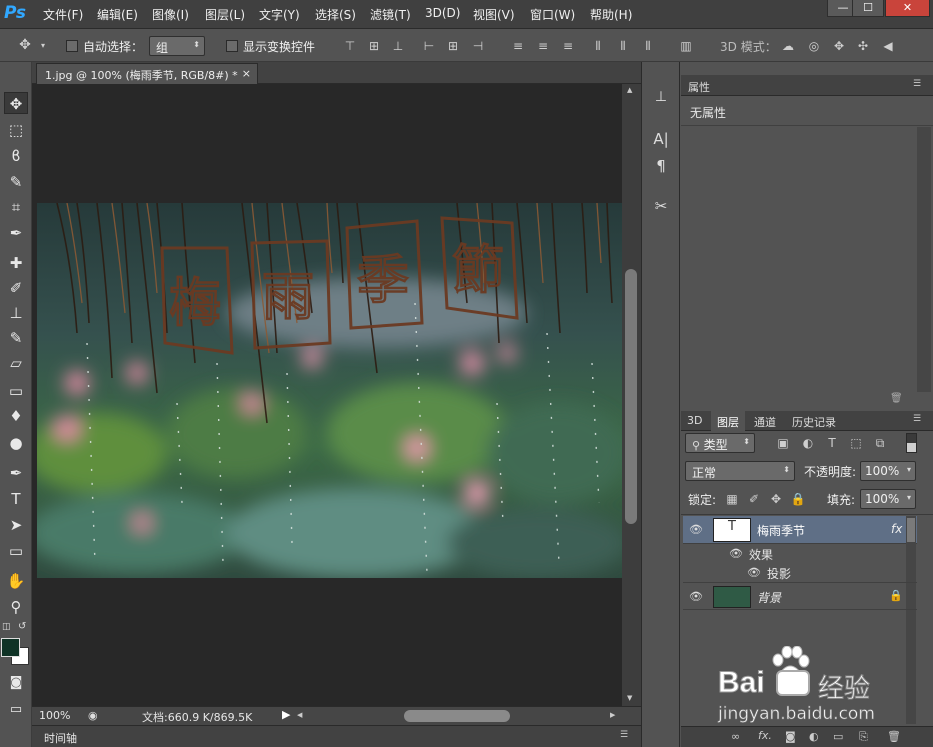 The height and width of the screenshot is (747, 933). What do you see at coordinates (888, 46) in the screenshot?
I see `3d-scale-icon: ◀` at bounding box center [888, 46].